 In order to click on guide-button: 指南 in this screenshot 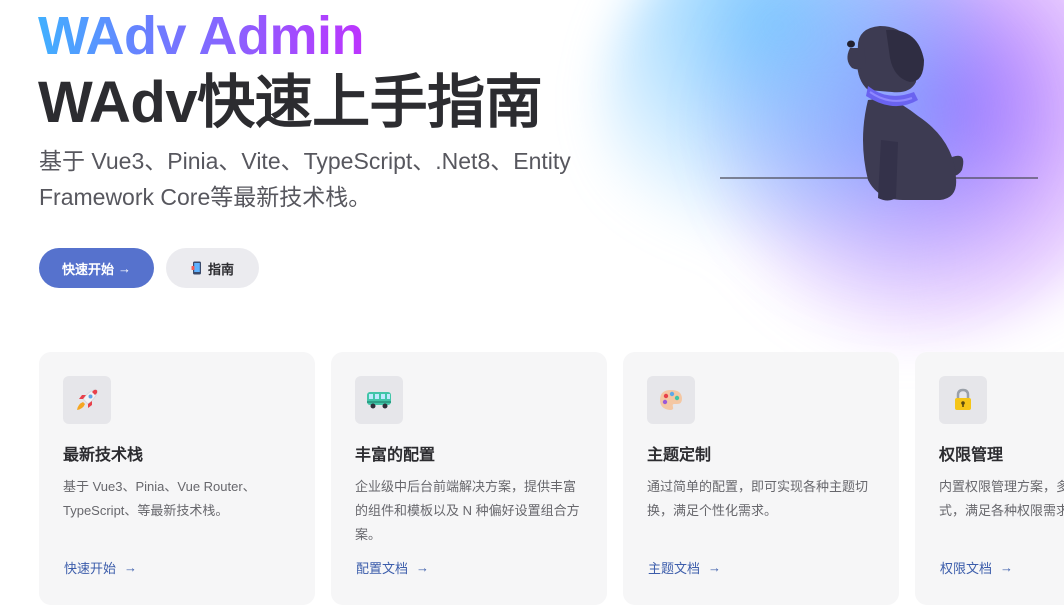, I will do `click(212, 268)`.